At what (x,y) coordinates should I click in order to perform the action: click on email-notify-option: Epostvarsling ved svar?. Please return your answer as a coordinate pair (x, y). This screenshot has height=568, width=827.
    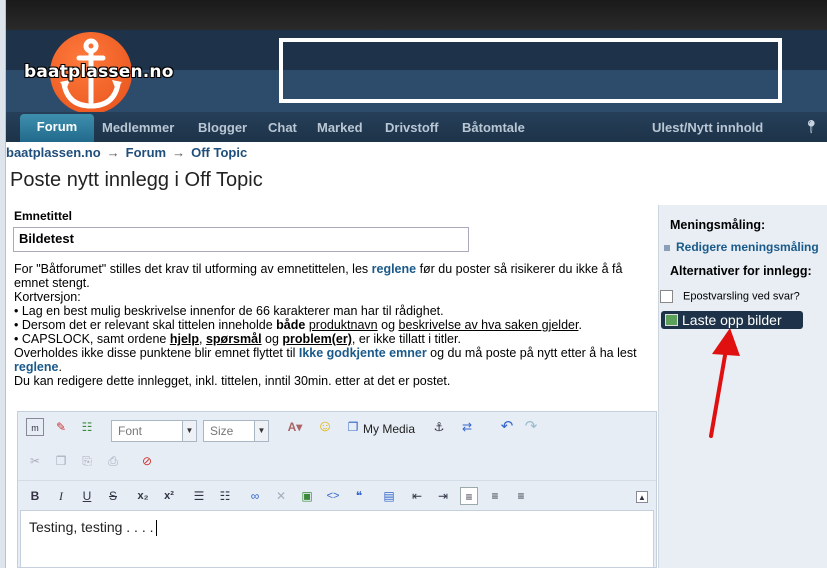
    Looking at the image, I should click on (730, 296).